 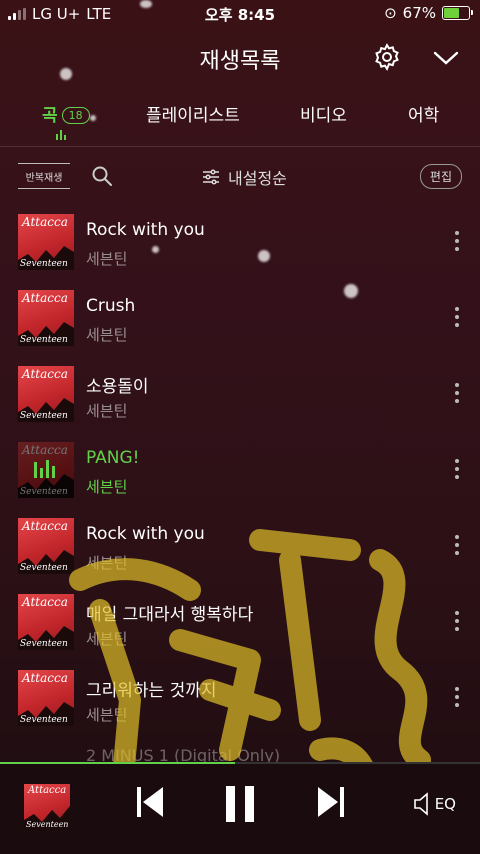 I want to click on mini-player: Attacca Seventeen EQ, so click(x=240, y=808).